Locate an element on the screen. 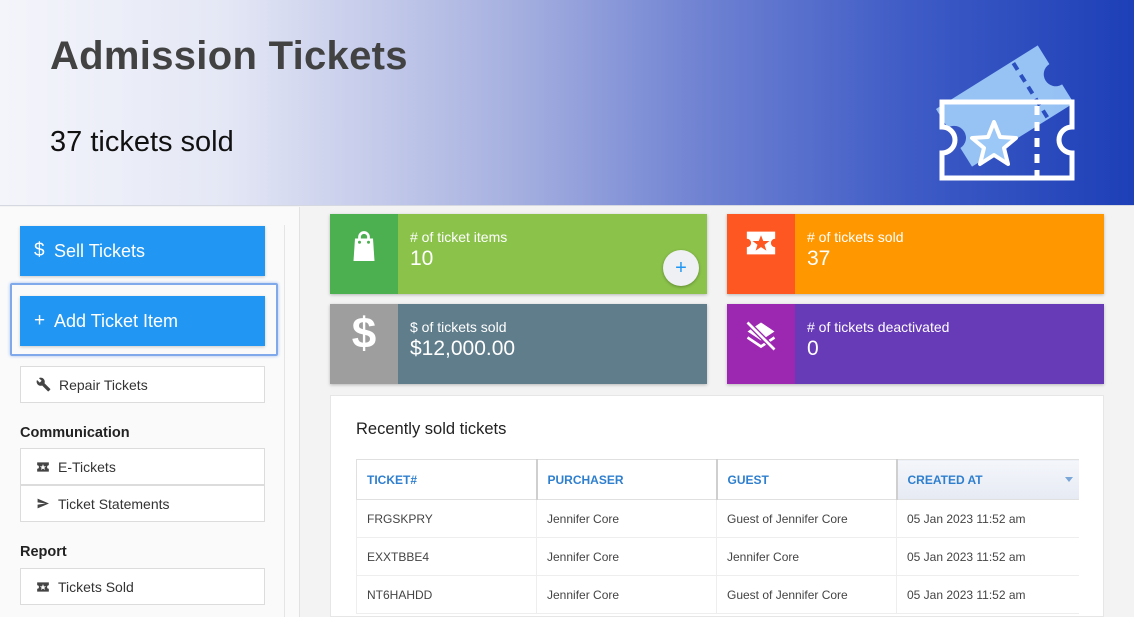  stat-label: $ of tickets sold is located at coordinates (458, 327).